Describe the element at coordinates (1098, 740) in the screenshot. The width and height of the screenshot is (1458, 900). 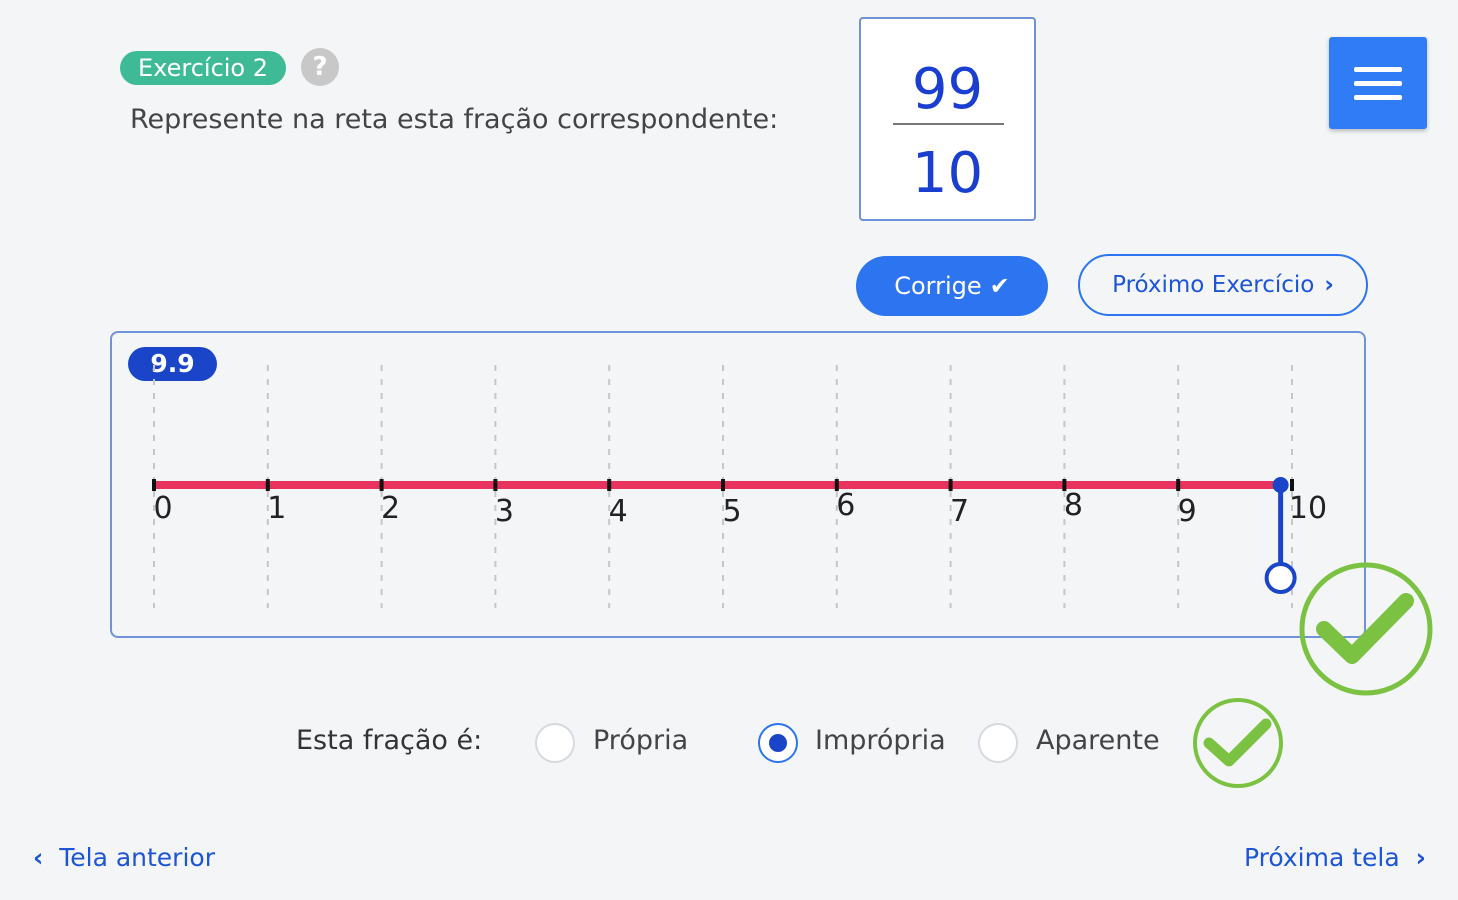
I see `radio-label-aparente: Aparente` at that location.